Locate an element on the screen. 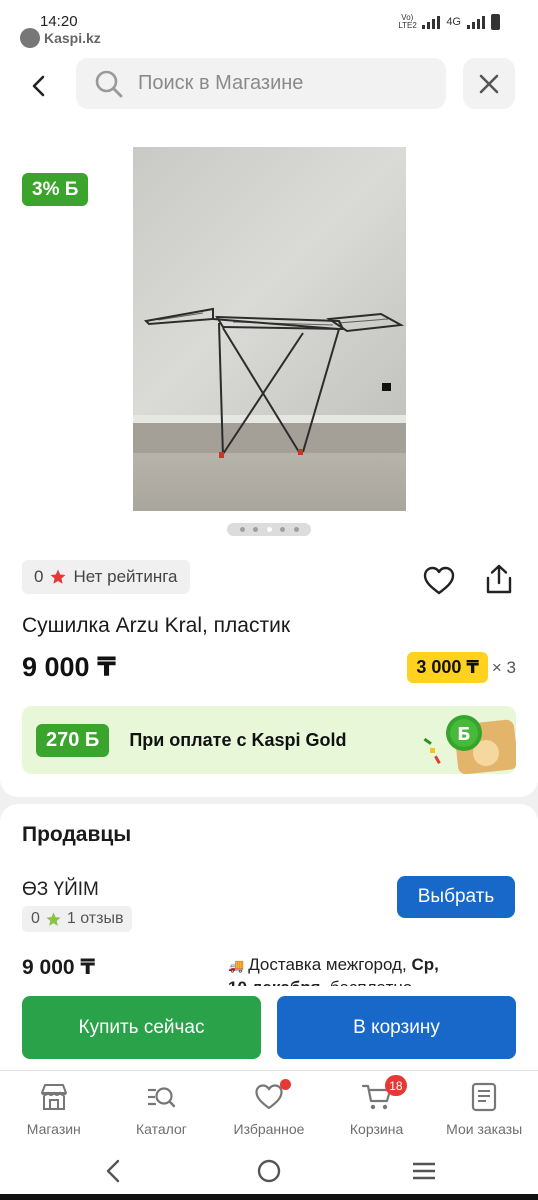 This screenshot has width=538, height=1200. system-nav-bar is located at coordinates (269, 1170).